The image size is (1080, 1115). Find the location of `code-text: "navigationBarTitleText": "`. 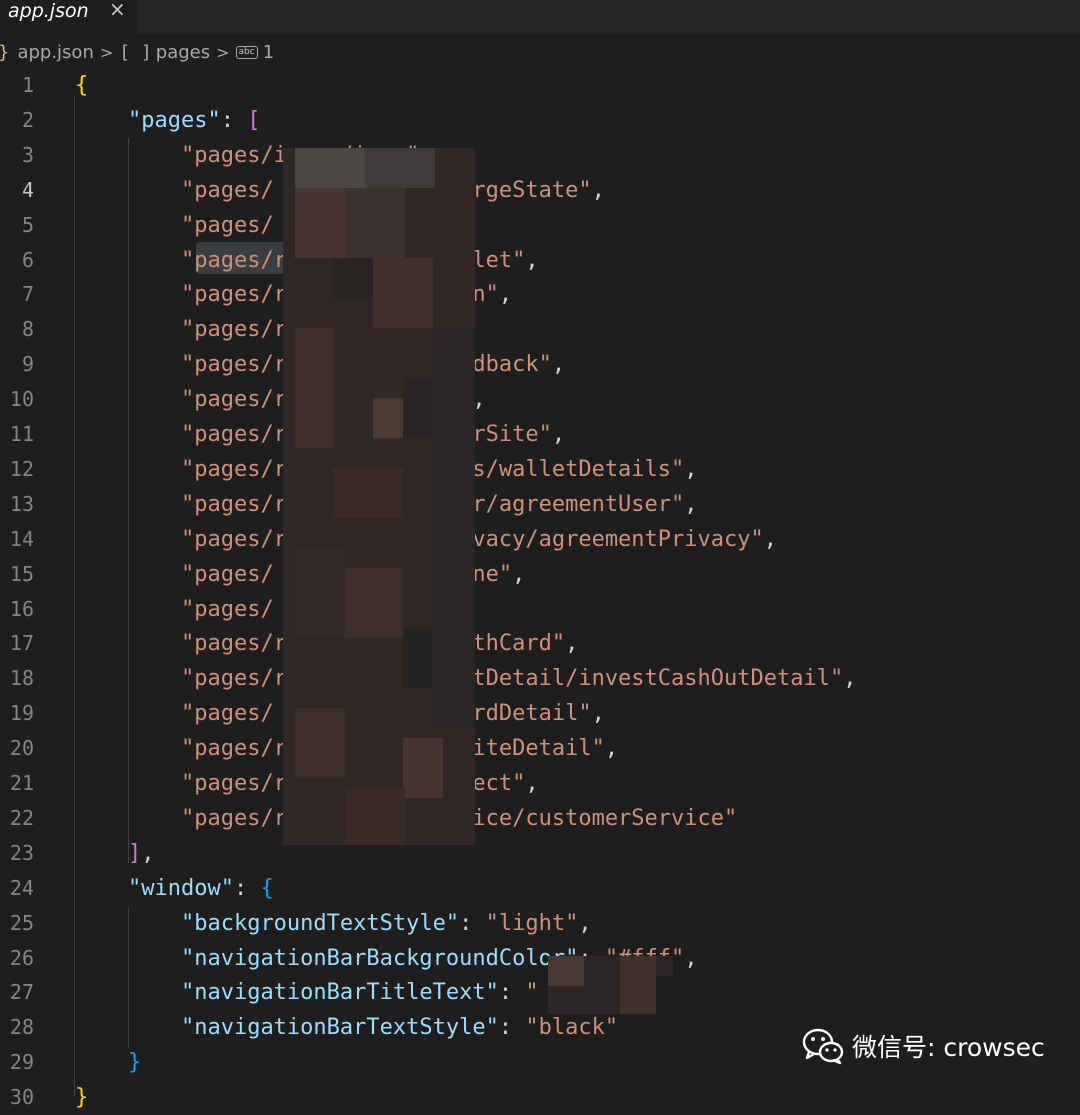

code-text: "navigationBarTitleText": " is located at coordinates (333, 992).